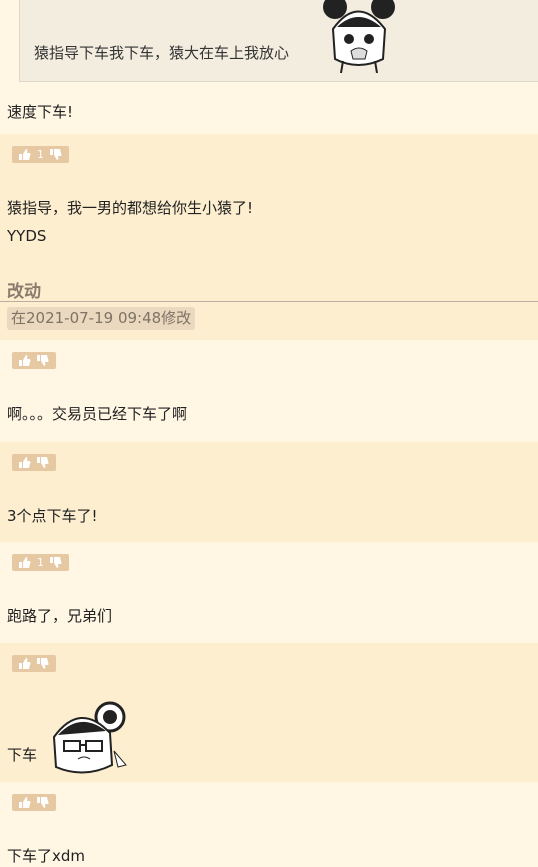 This screenshot has height=867, width=538. What do you see at coordinates (27, 236) in the screenshot?
I see `post-text-line2: YYDS` at bounding box center [27, 236].